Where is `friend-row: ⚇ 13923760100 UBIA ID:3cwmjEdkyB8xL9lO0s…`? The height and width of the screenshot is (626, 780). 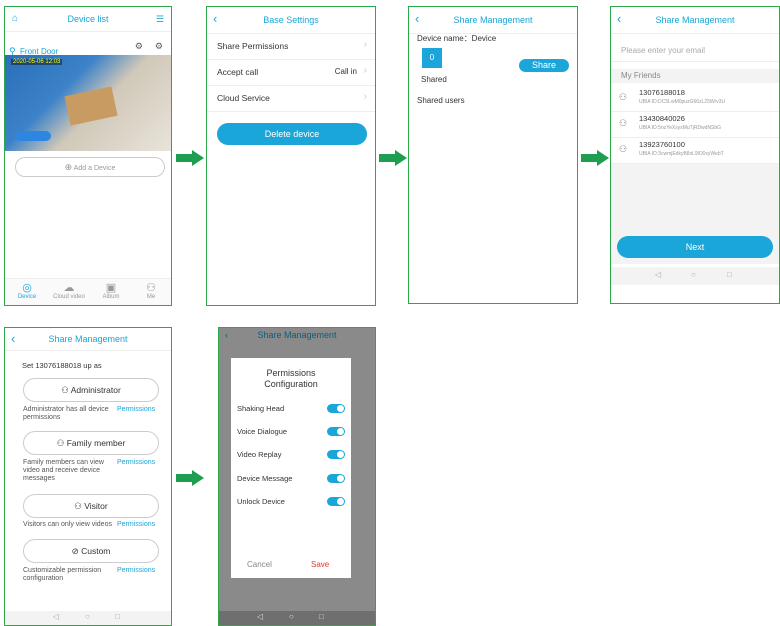
friend-row: ⚇ 13923760100 UBIA ID:3cwmjEdkyB8xL9lO0s… is located at coordinates (695, 150).